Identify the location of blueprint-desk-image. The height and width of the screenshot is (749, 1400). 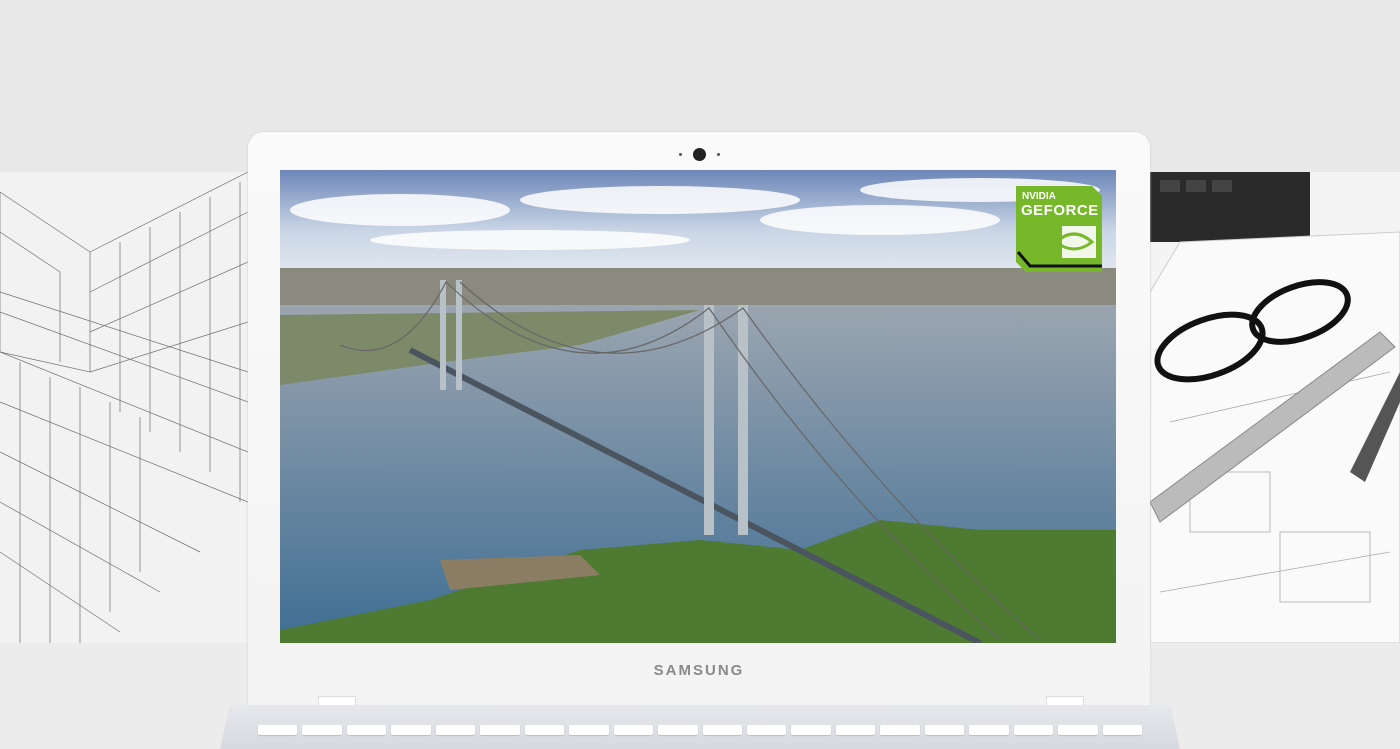
(1274, 408).